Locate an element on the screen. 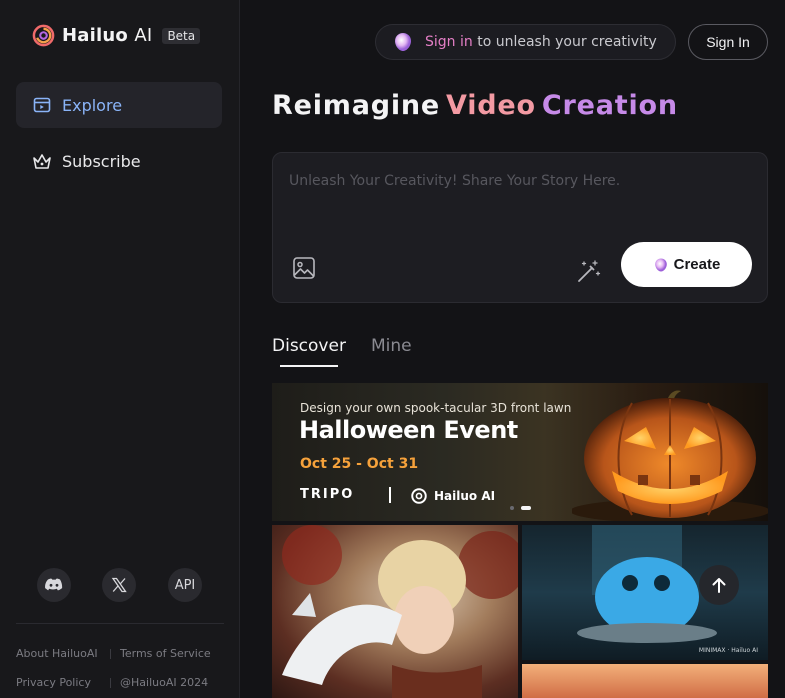 The height and width of the screenshot is (698, 785). active-tab-indicator is located at coordinates (309, 366).